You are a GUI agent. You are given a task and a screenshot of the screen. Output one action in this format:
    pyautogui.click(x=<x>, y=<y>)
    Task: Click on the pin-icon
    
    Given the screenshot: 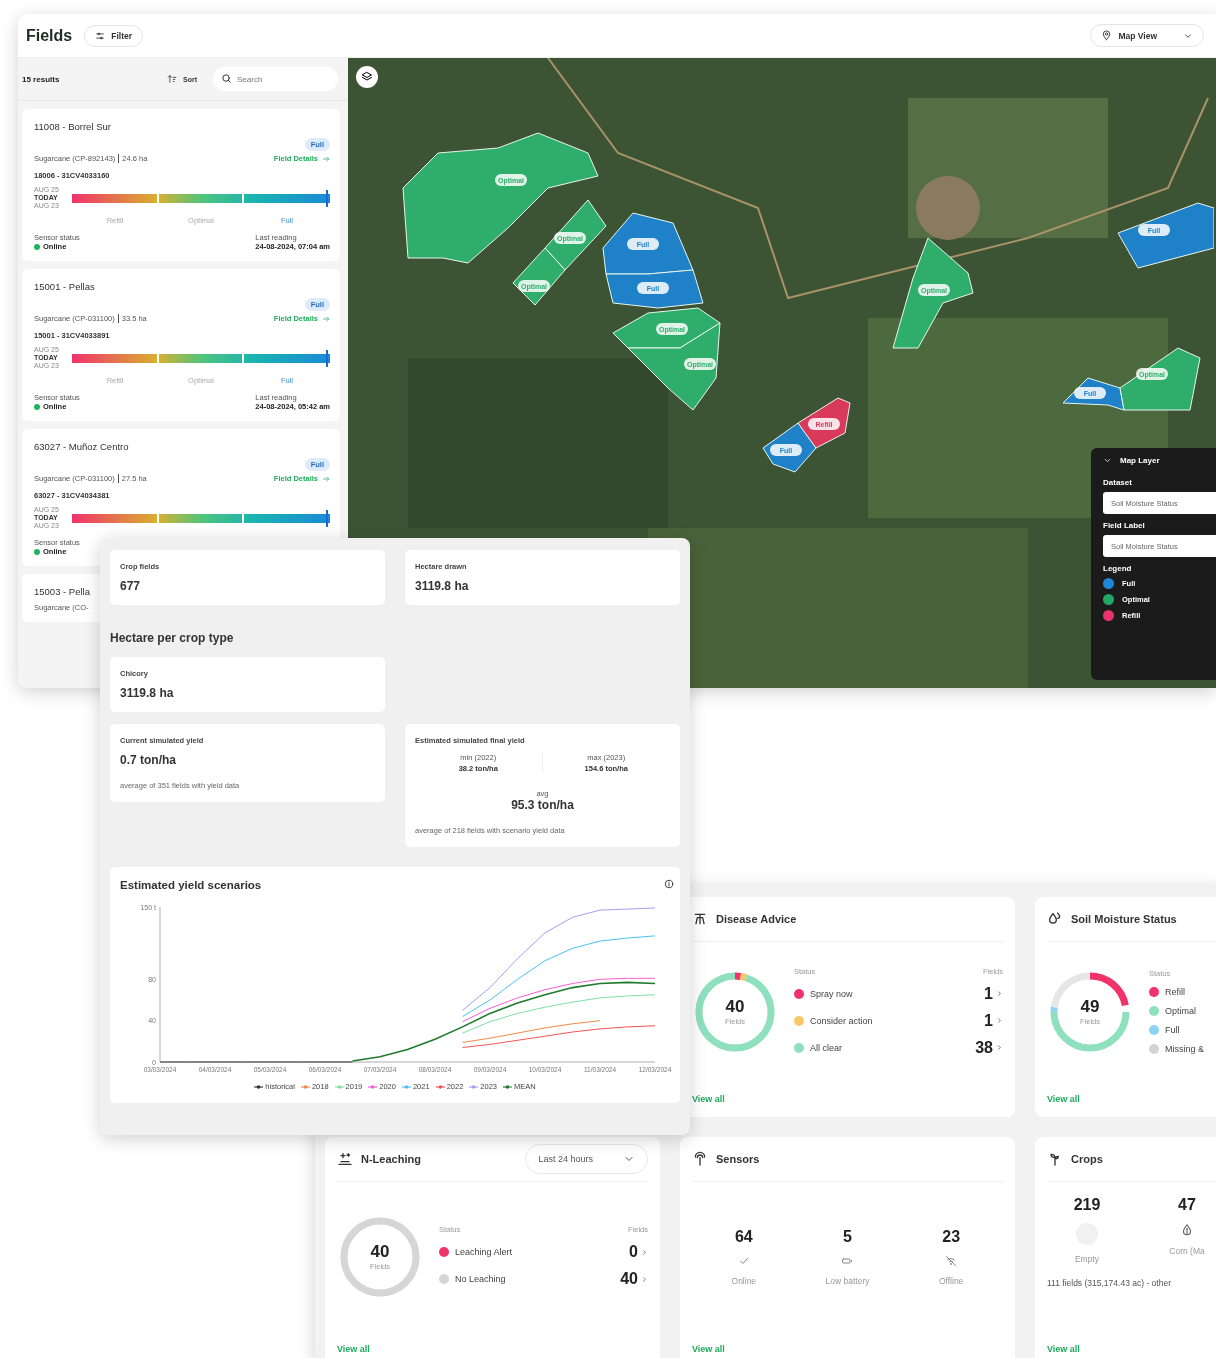 What is the action you would take?
    pyautogui.click(x=1107, y=35)
    